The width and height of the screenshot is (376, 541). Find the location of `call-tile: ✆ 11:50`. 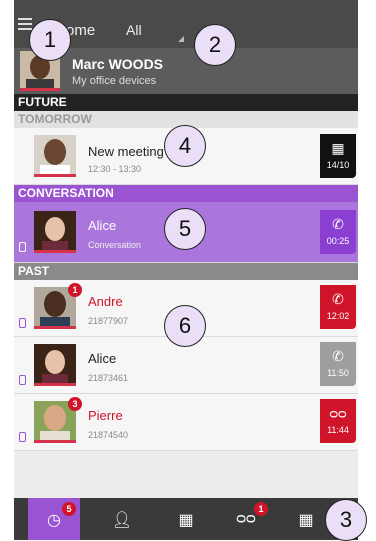

call-tile: ✆ 11:50 is located at coordinates (338, 364).